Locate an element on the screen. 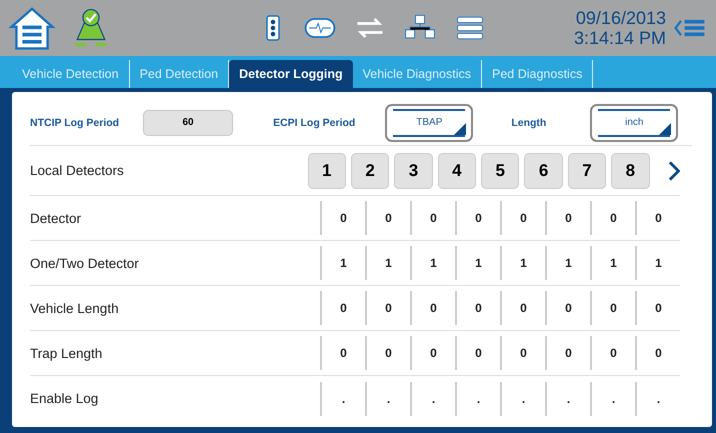  setting-label: Length is located at coordinates (528, 122).